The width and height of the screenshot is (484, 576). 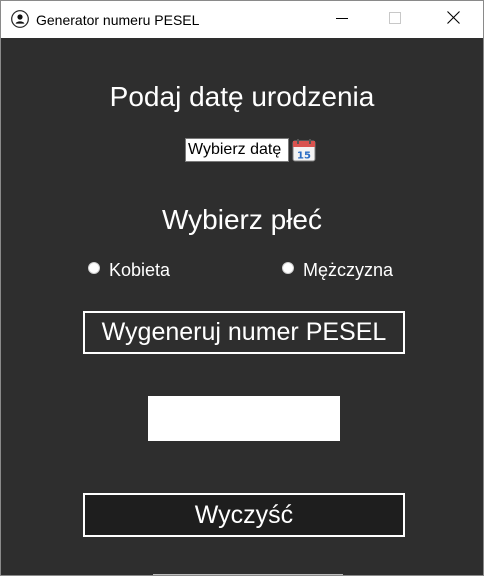 I want to click on close-icon, so click(x=453, y=19).